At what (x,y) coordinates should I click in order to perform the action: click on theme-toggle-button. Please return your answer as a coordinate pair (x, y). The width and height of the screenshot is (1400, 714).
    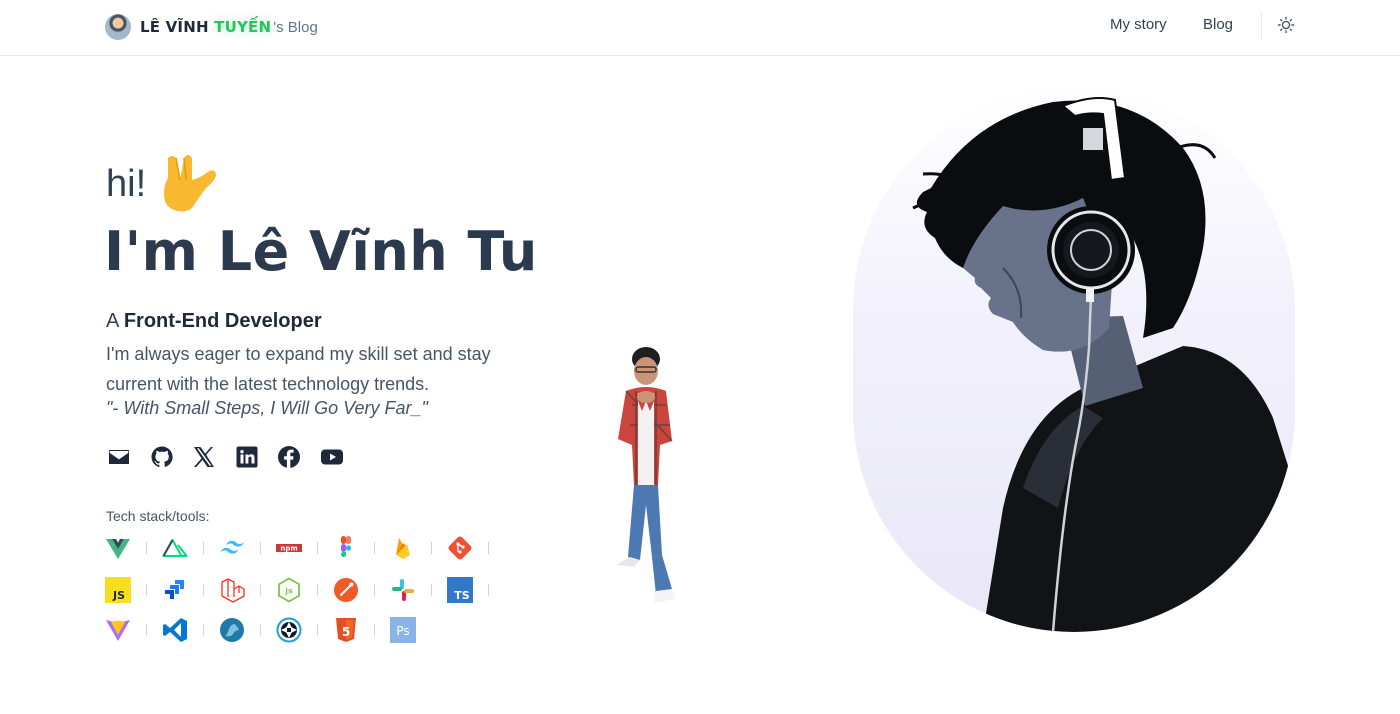
    Looking at the image, I should click on (1286, 25).